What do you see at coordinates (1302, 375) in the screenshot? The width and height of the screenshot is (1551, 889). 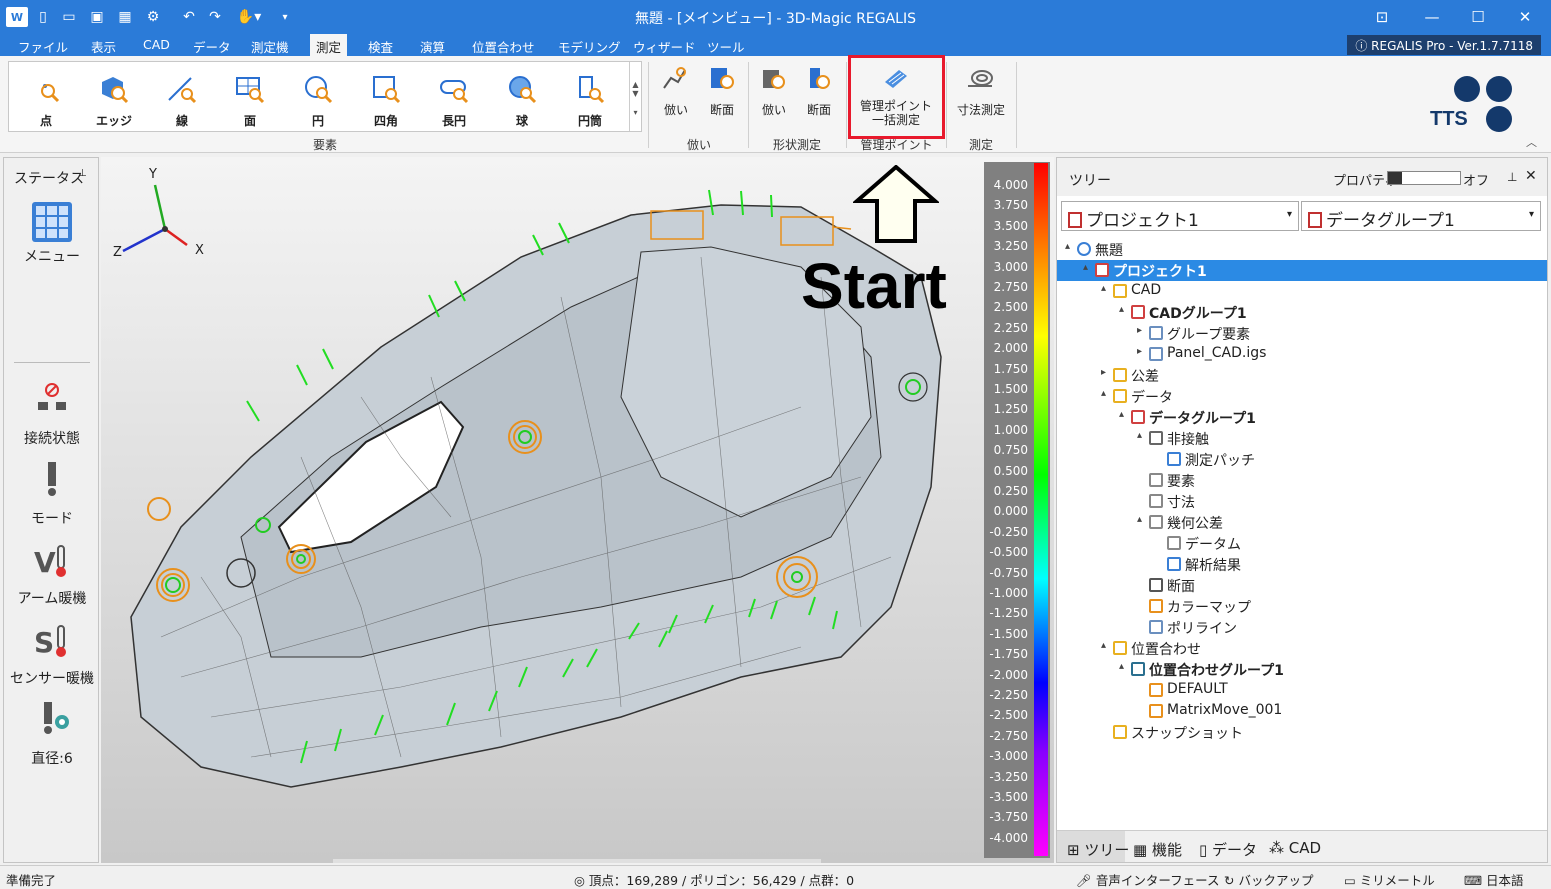 I see `tree-item: ▸ 公差` at bounding box center [1302, 375].